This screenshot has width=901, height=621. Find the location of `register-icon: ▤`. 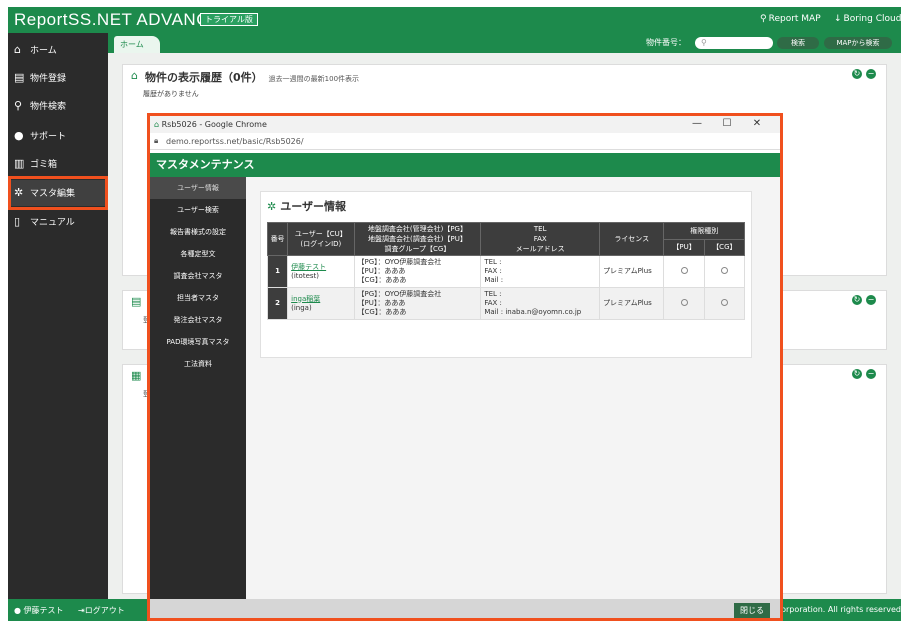

register-icon: ▤ is located at coordinates (19, 77).